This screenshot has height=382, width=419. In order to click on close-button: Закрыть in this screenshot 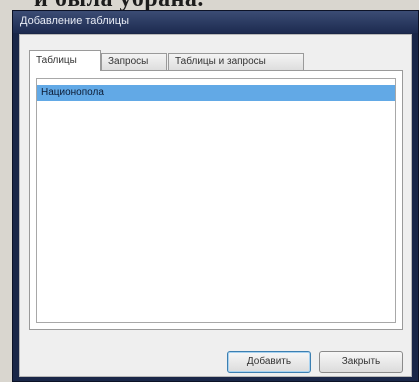, I will do `click(361, 362)`.